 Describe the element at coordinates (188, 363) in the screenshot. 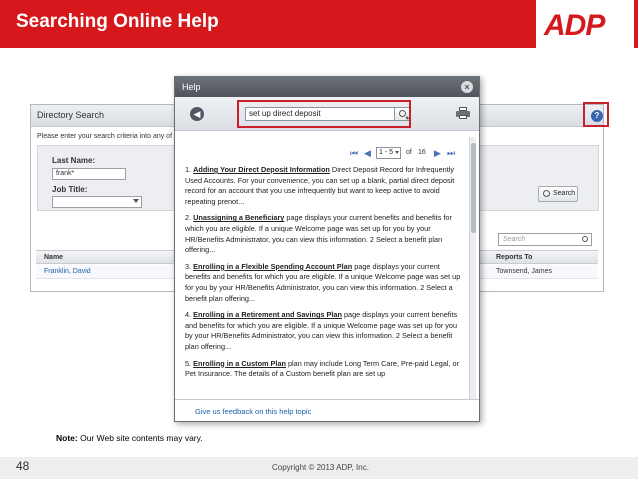

I see `result-number: 5.` at that location.